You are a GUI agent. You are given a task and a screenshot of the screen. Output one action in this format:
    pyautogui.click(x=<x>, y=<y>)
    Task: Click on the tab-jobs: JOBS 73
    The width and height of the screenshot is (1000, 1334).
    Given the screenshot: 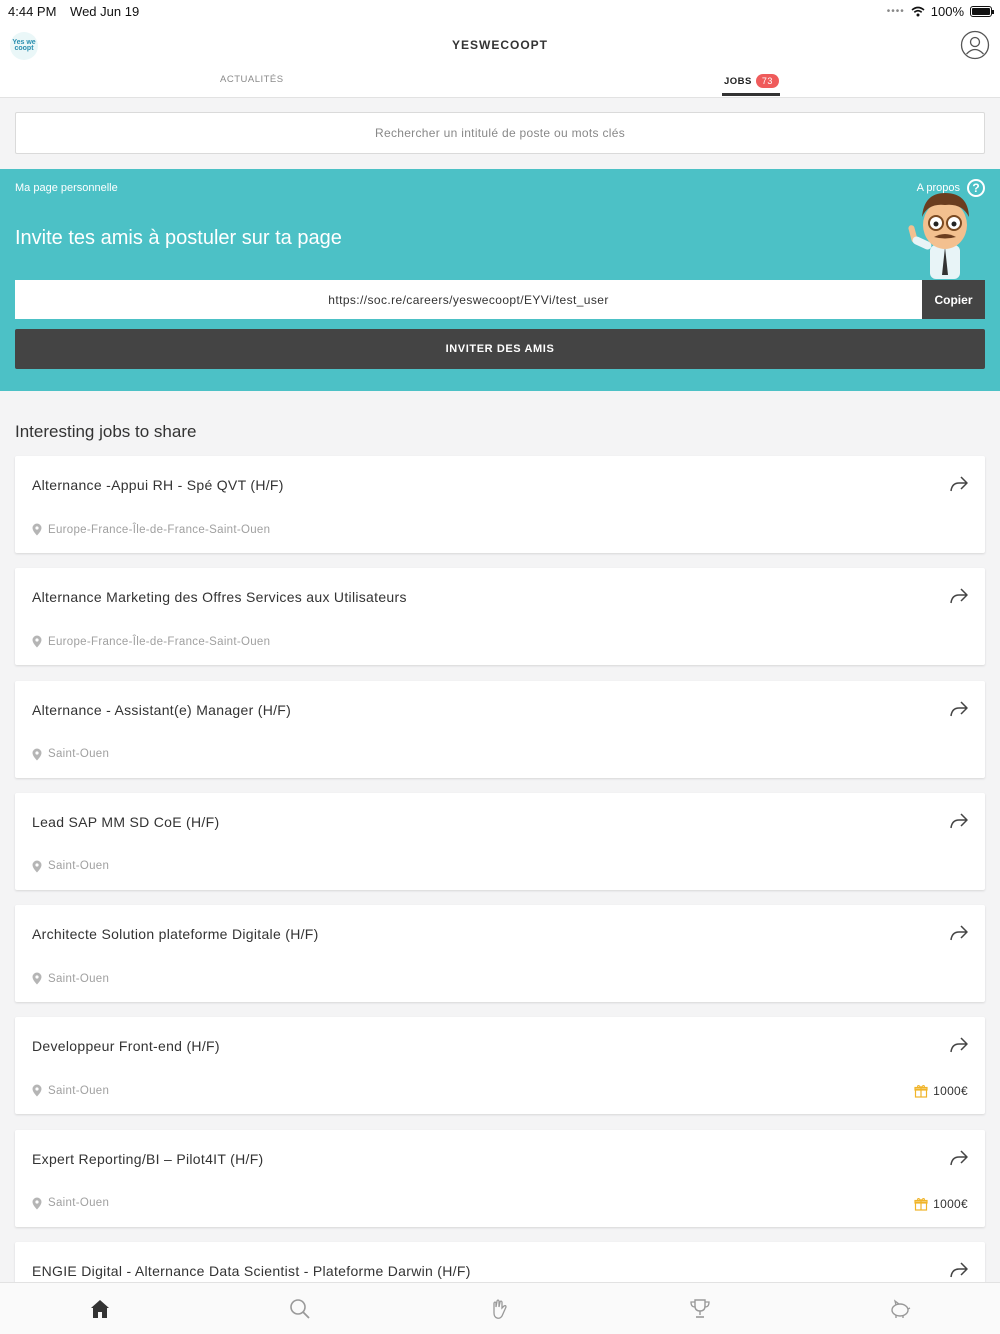 What is the action you would take?
    pyautogui.click(x=751, y=81)
    